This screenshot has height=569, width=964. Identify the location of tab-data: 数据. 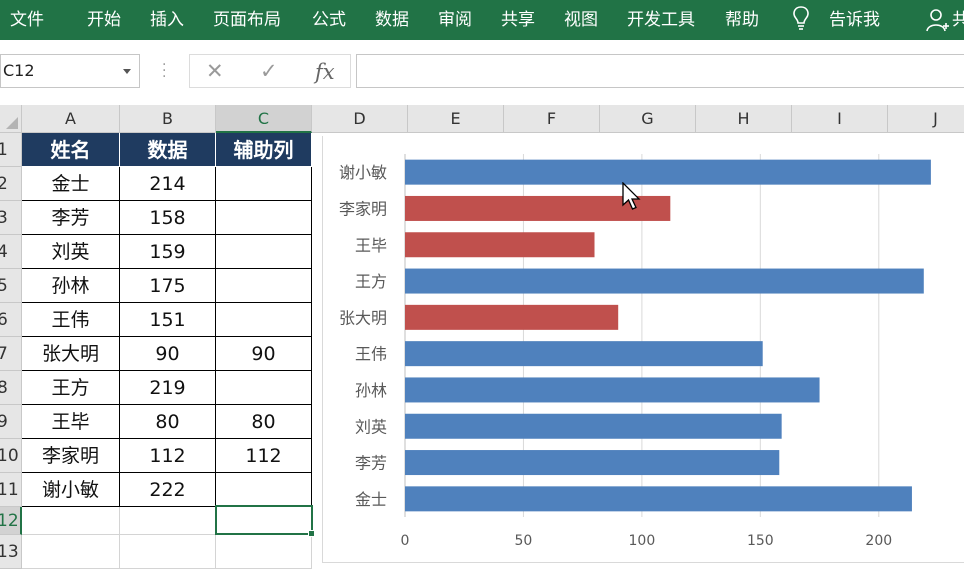
(392, 17).